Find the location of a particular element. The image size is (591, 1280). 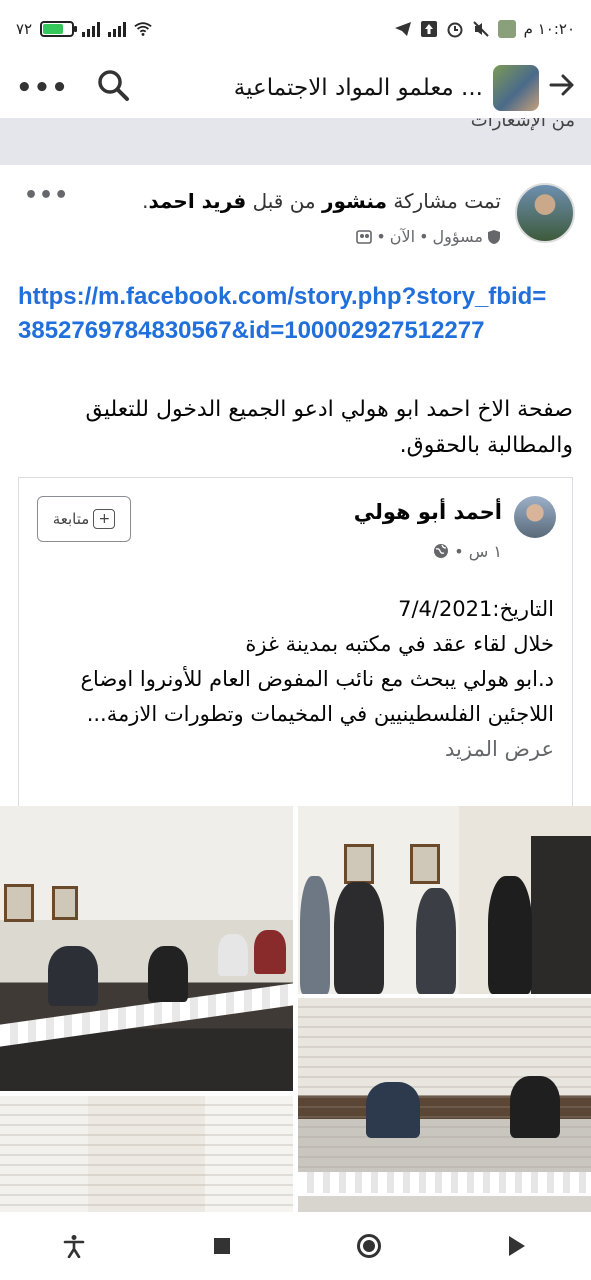

accessibility-icon is located at coordinates (74, 1246).